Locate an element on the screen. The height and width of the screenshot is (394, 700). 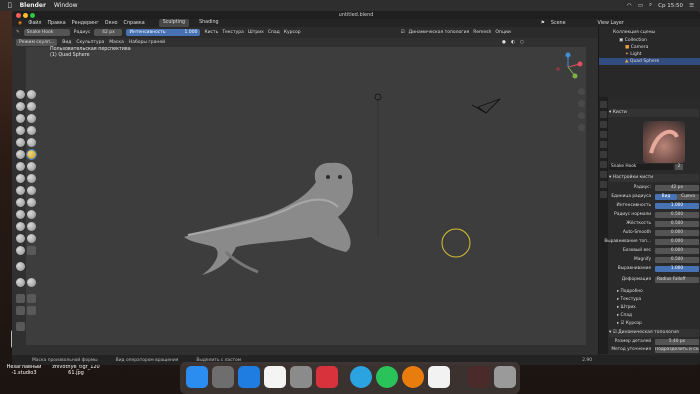
menu-stroke: Штрих is located at coordinates (256, 32).